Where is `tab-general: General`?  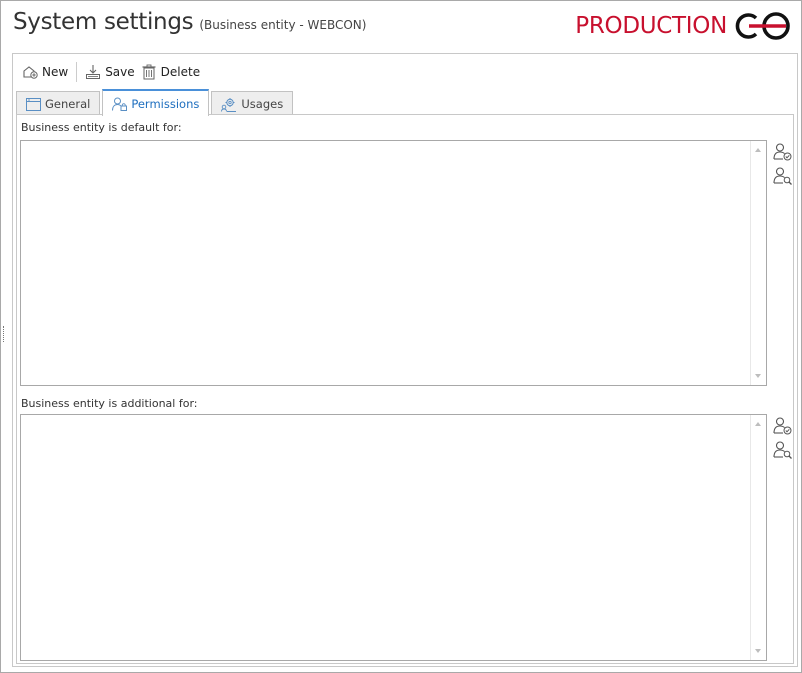
tab-general: General is located at coordinates (58, 103).